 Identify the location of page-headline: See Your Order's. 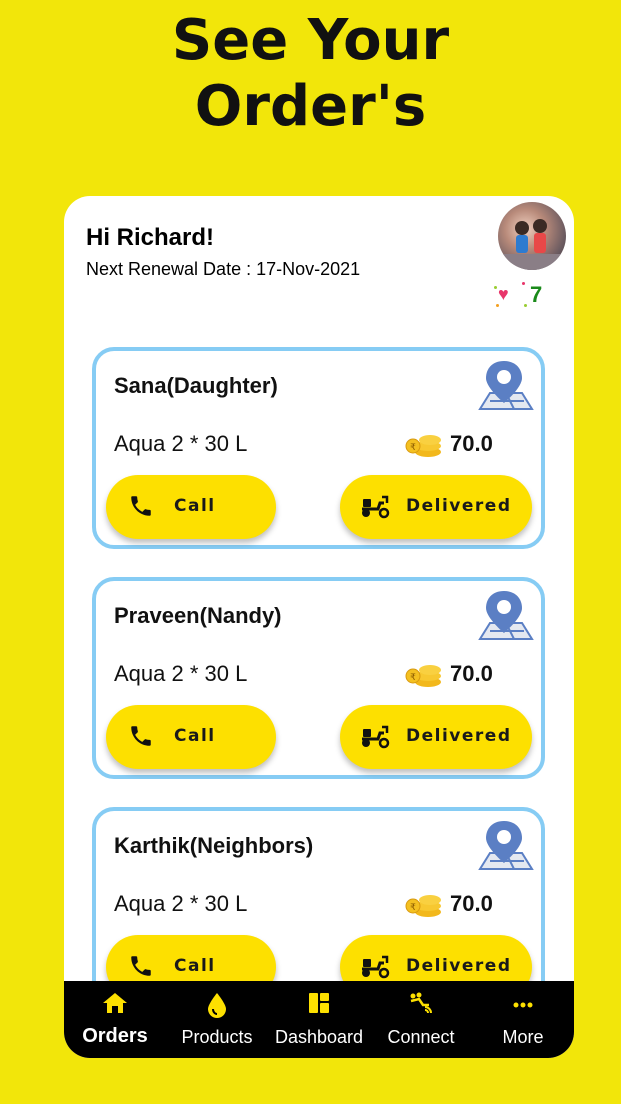
(310, 74).